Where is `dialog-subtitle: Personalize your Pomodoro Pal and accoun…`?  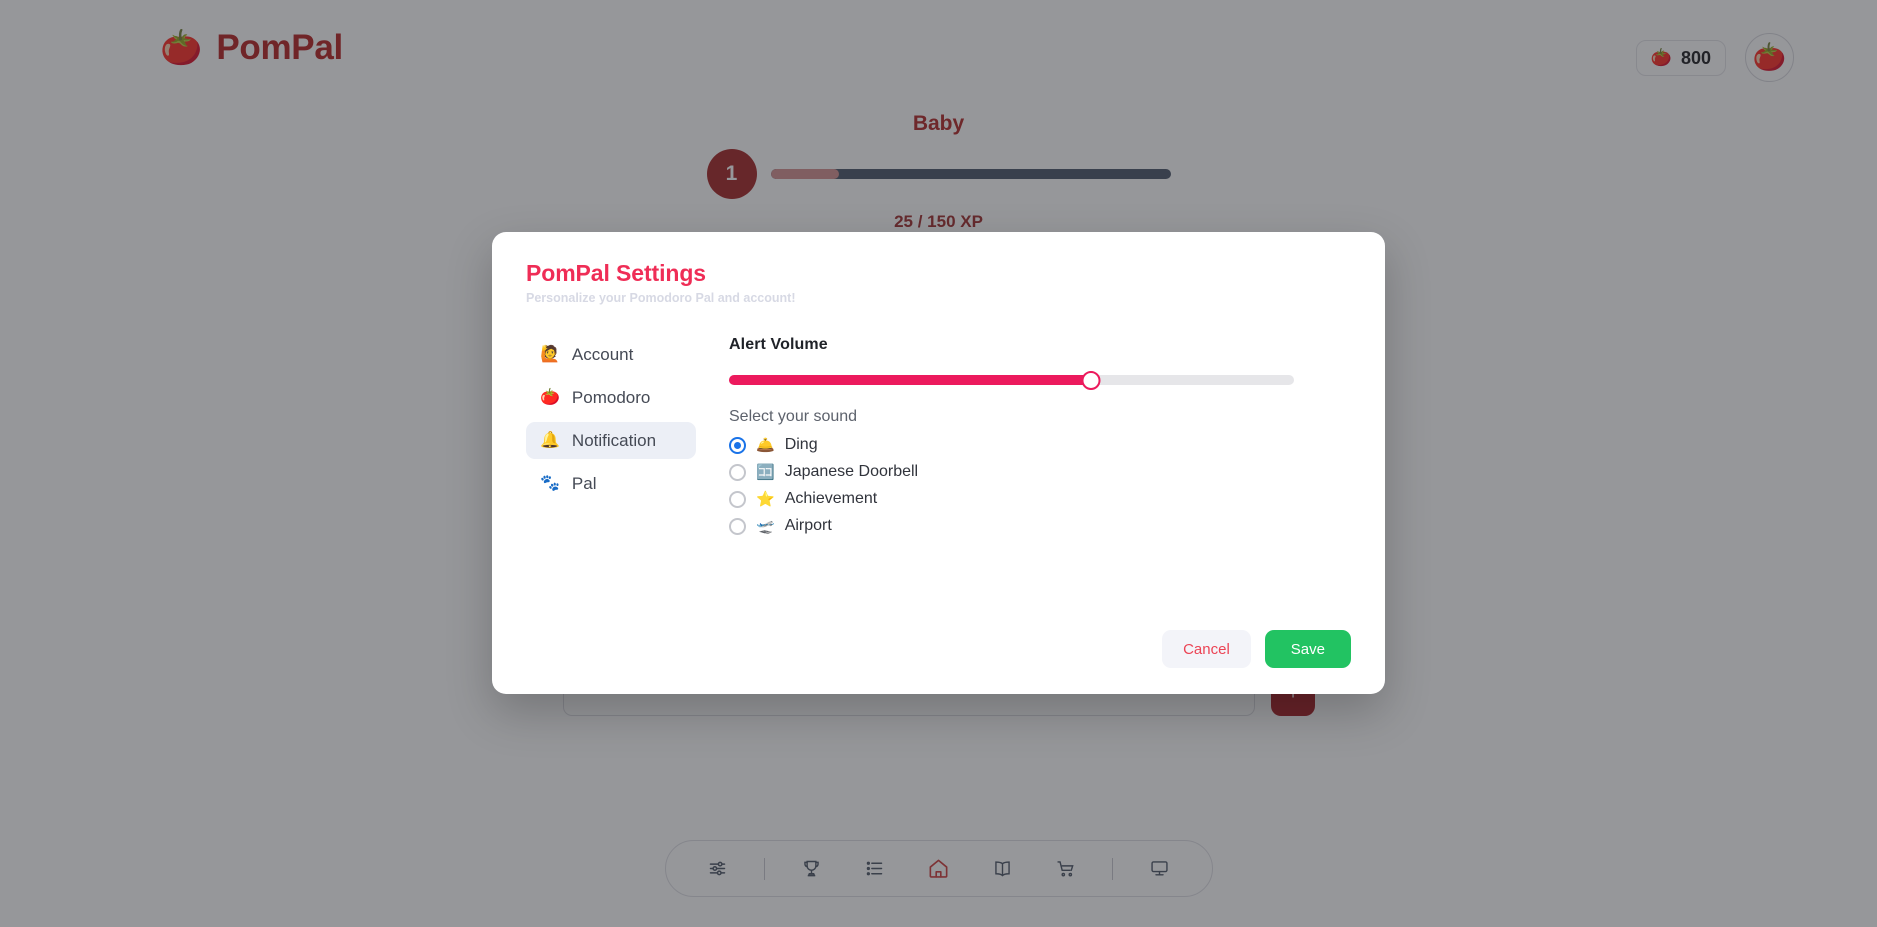 dialog-subtitle: Personalize your Pomodoro Pal and accoun… is located at coordinates (661, 298).